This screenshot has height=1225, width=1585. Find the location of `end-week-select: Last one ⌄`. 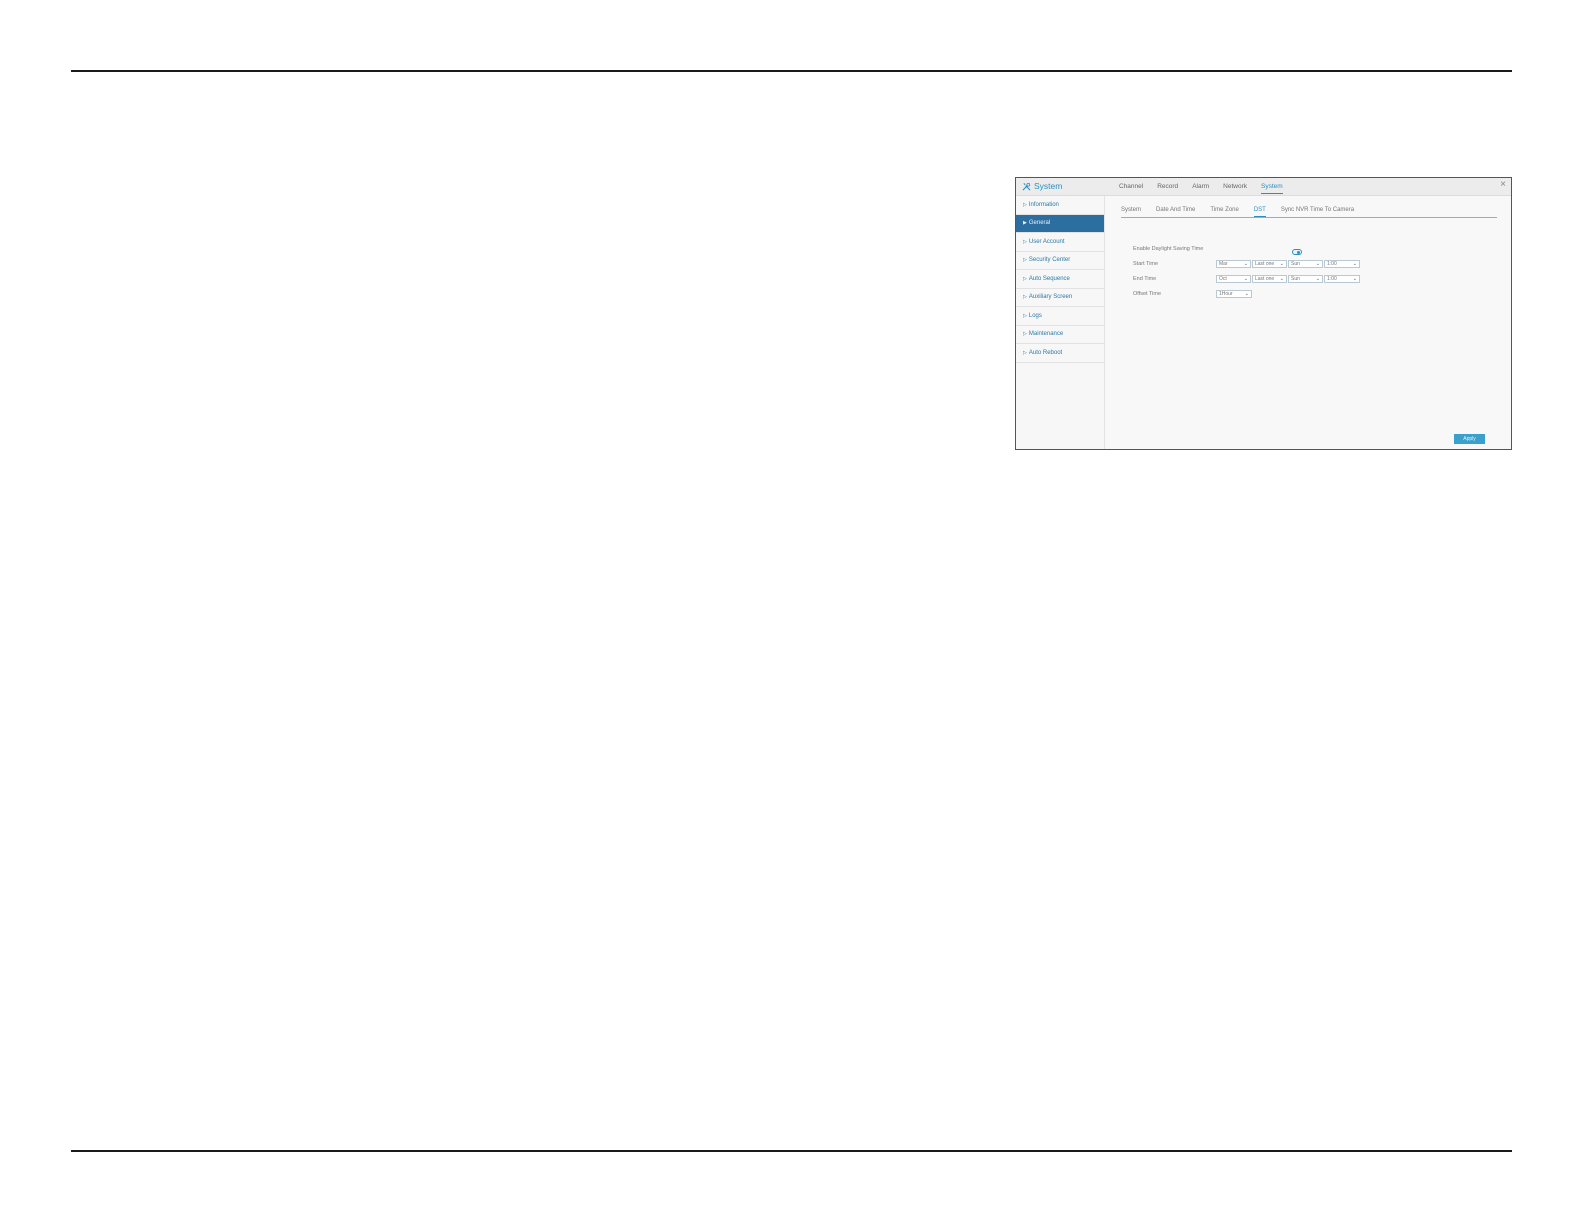

end-week-select: Last one ⌄ is located at coordinates (1269, 278).